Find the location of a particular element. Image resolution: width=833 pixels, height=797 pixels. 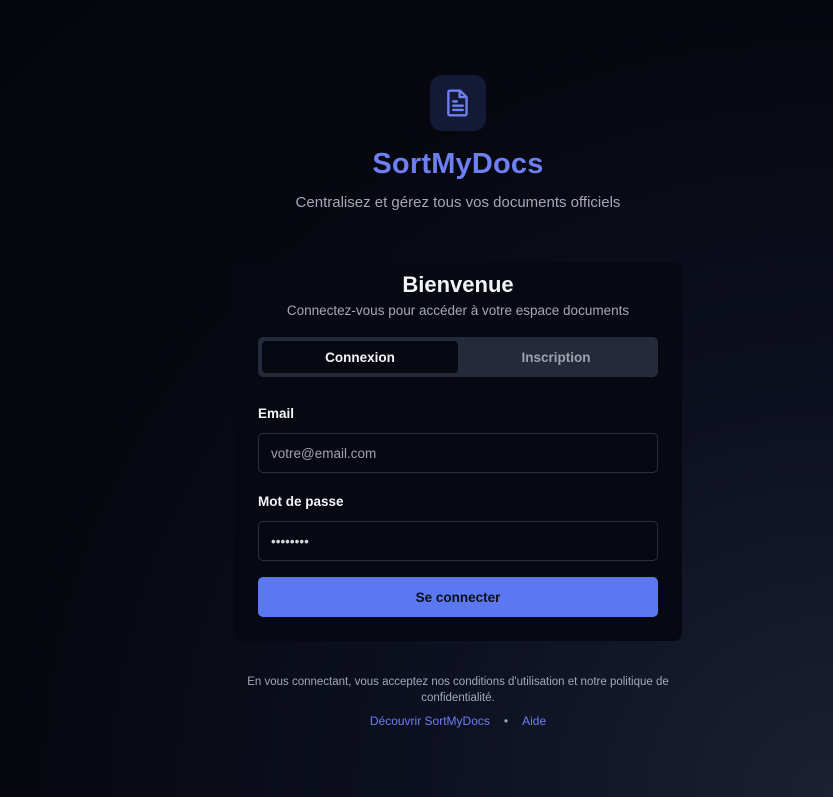

brand-name: SortMyDocs is located at coordinates (458, 164).